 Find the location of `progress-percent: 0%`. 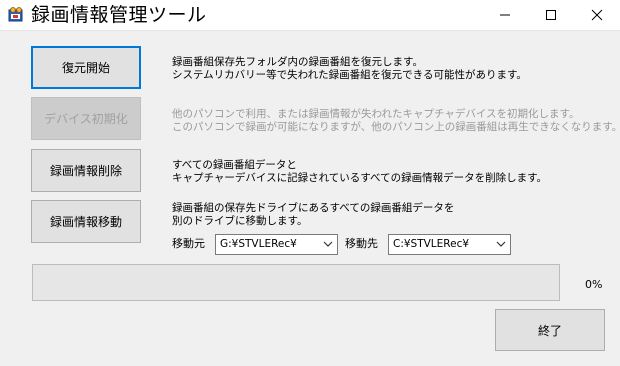

progress-percent: 0% is located at coordinates (594, 284).